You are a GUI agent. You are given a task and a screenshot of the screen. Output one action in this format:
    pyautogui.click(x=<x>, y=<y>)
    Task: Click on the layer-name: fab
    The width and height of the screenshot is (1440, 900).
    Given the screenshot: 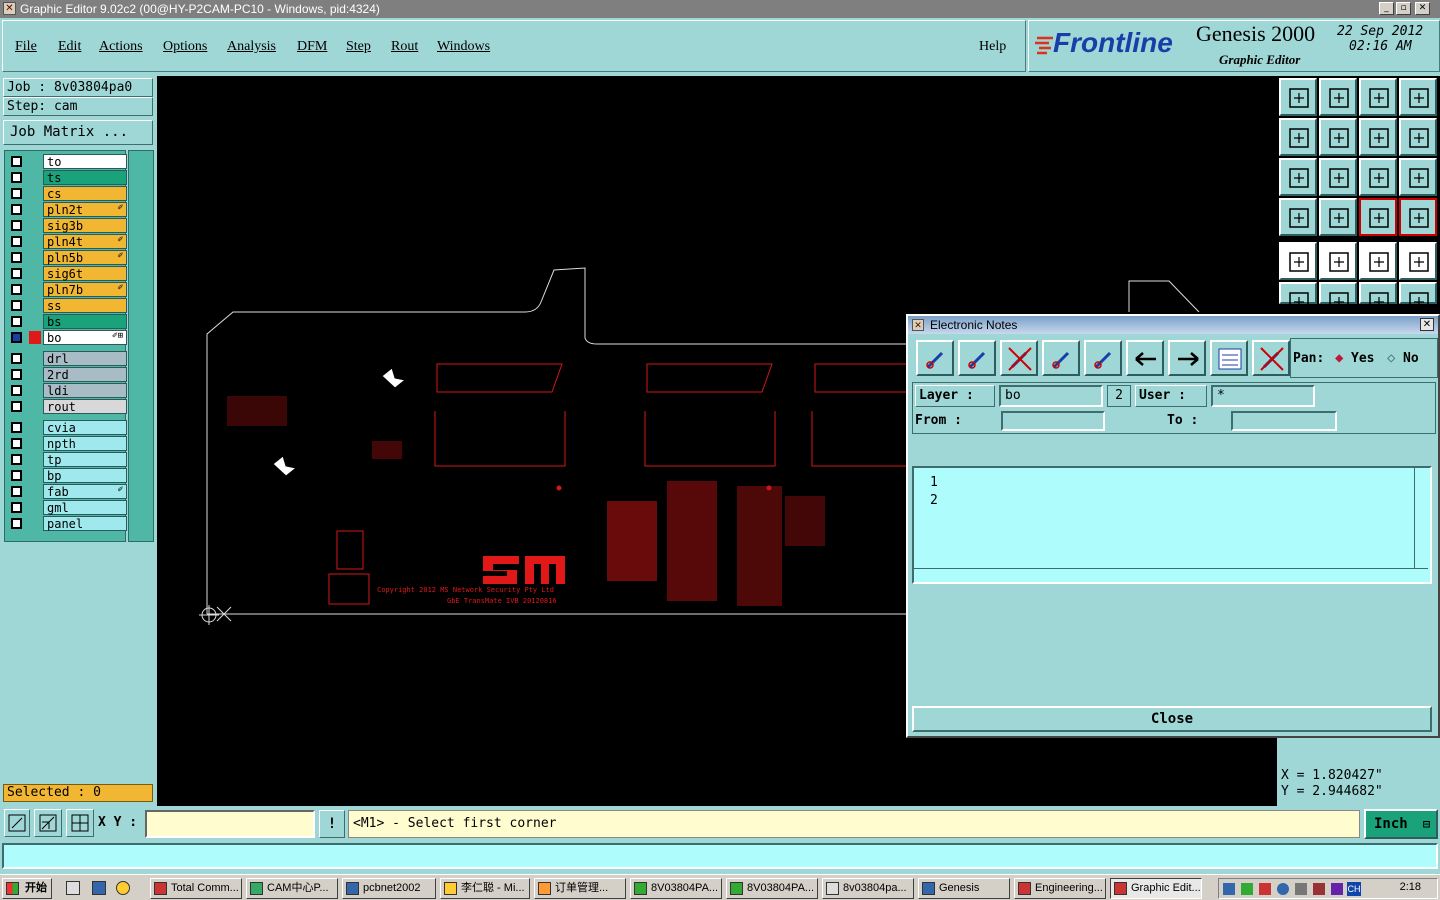 What is the action you would take?
    pyautogui.click(x=85, y=491)
    